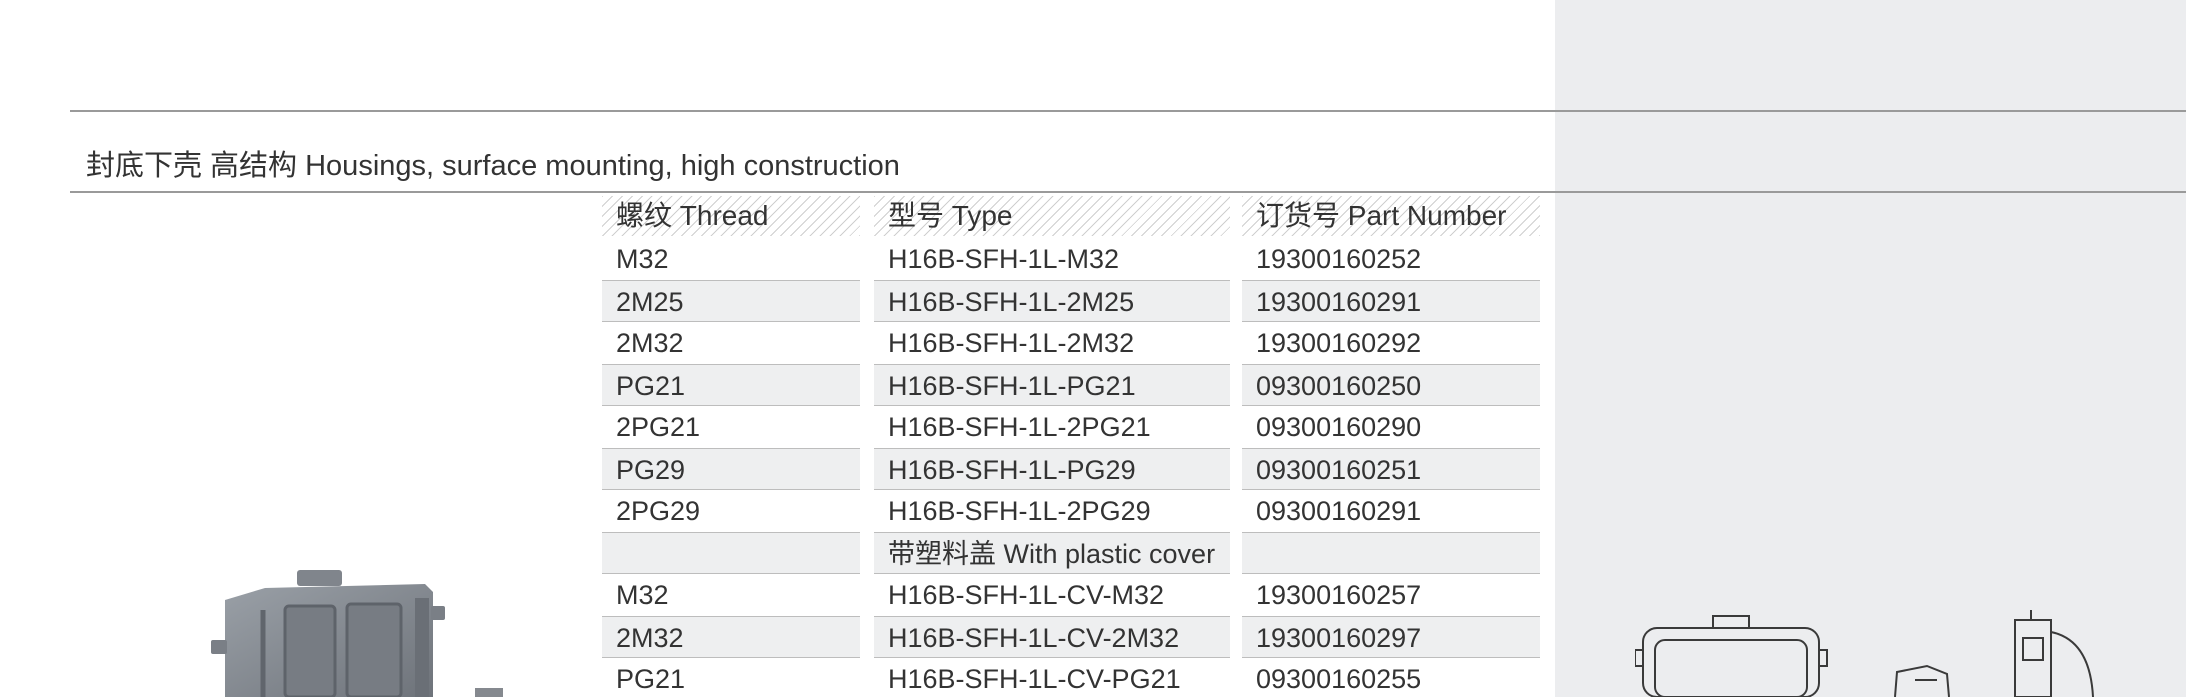 This screenshot has height=700, width=2186. I want to click on thread-cell: 2PG21, so click(658, 427).